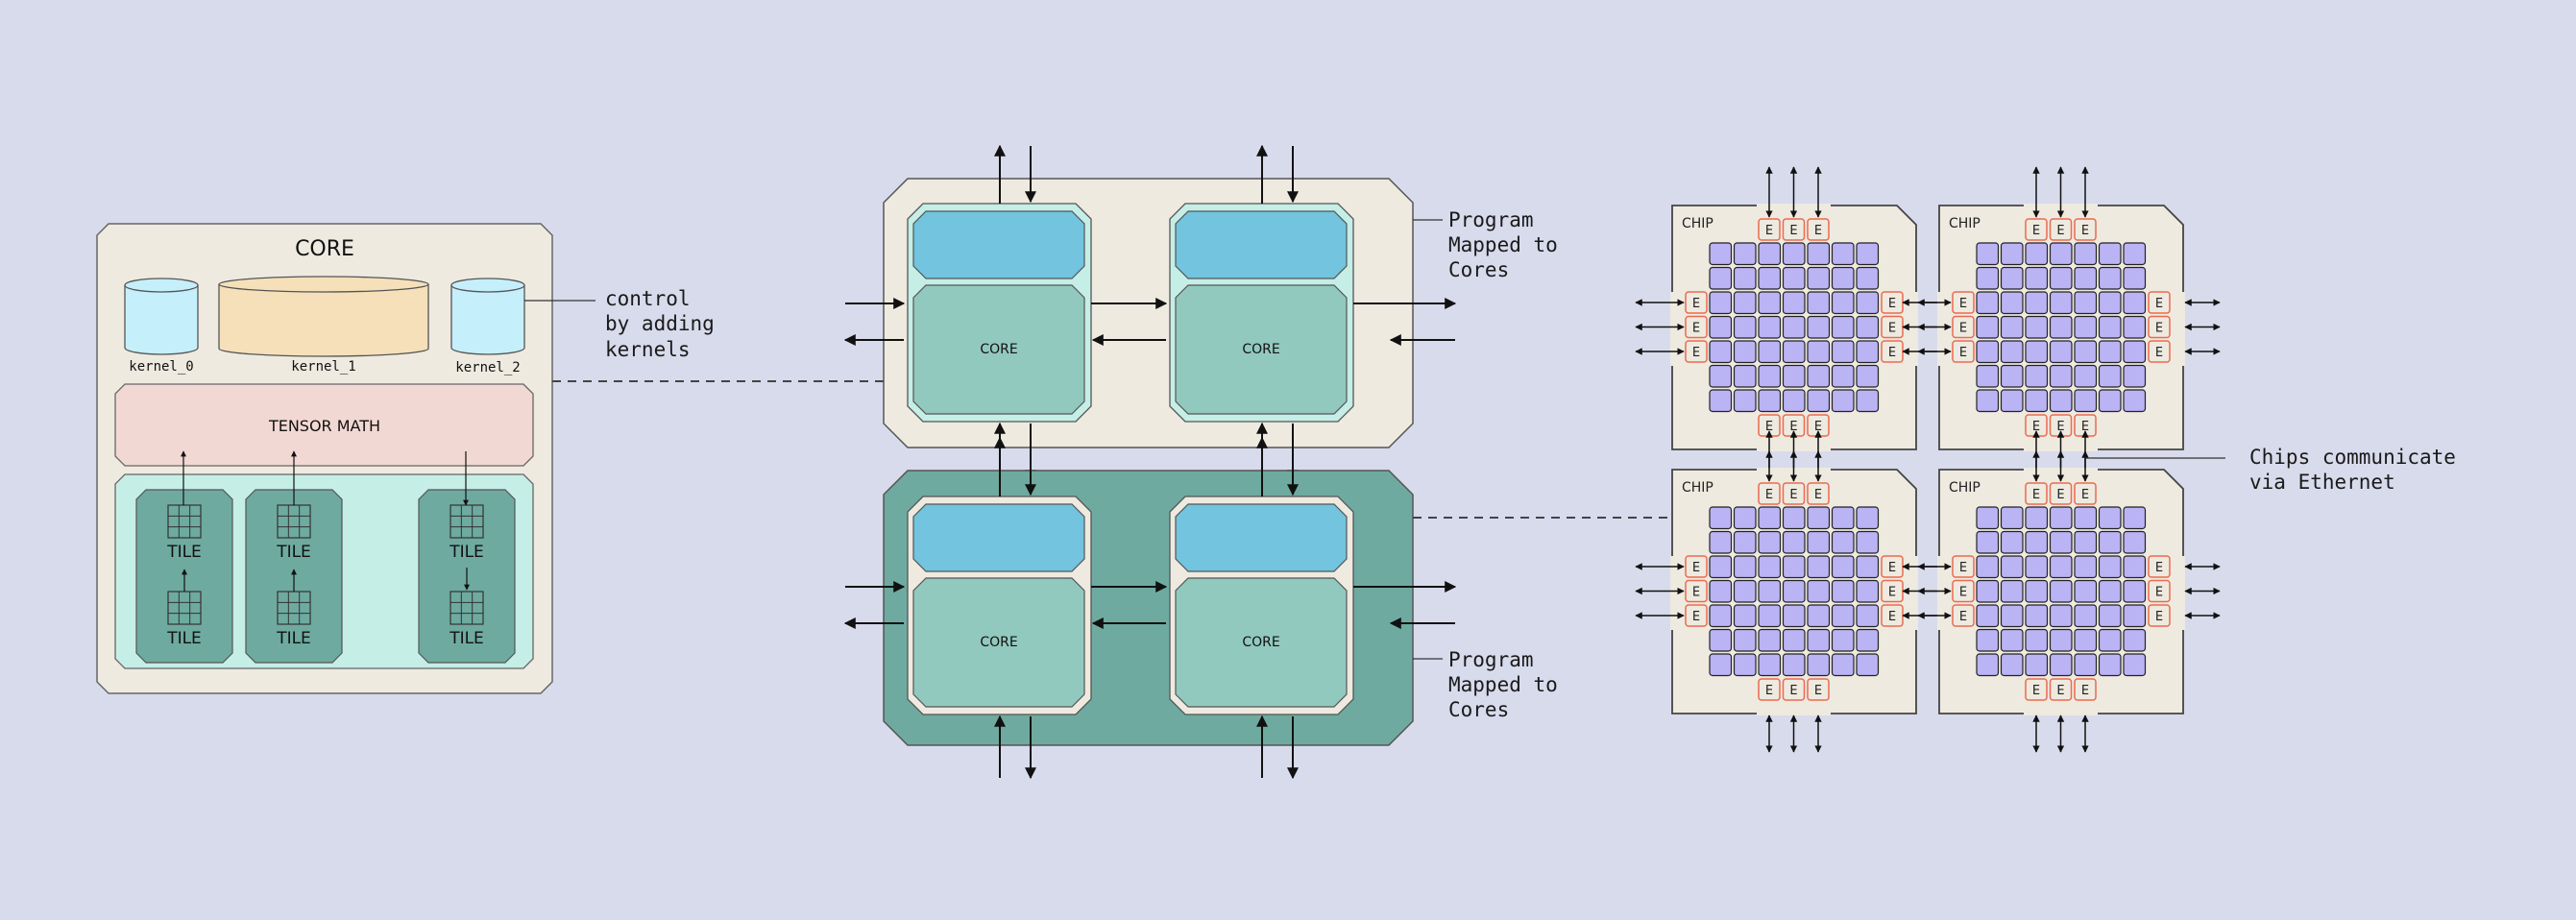  I want to click on core-unit: CORE, so click(1000, 313).